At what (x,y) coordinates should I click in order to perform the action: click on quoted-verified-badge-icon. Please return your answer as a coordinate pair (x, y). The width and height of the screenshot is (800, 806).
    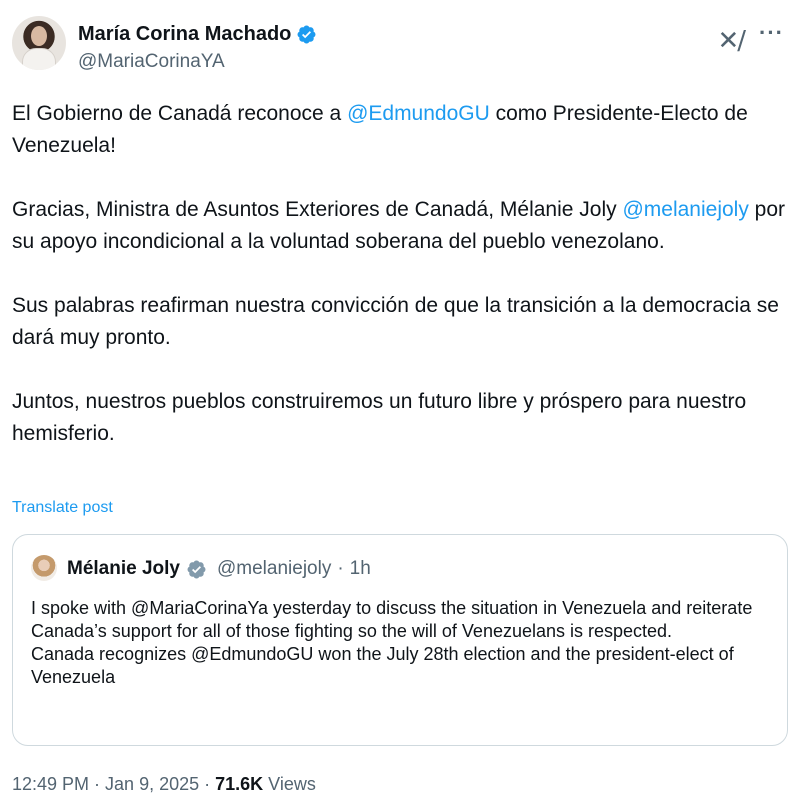
    Looking at the image, I should click on (196, 569).